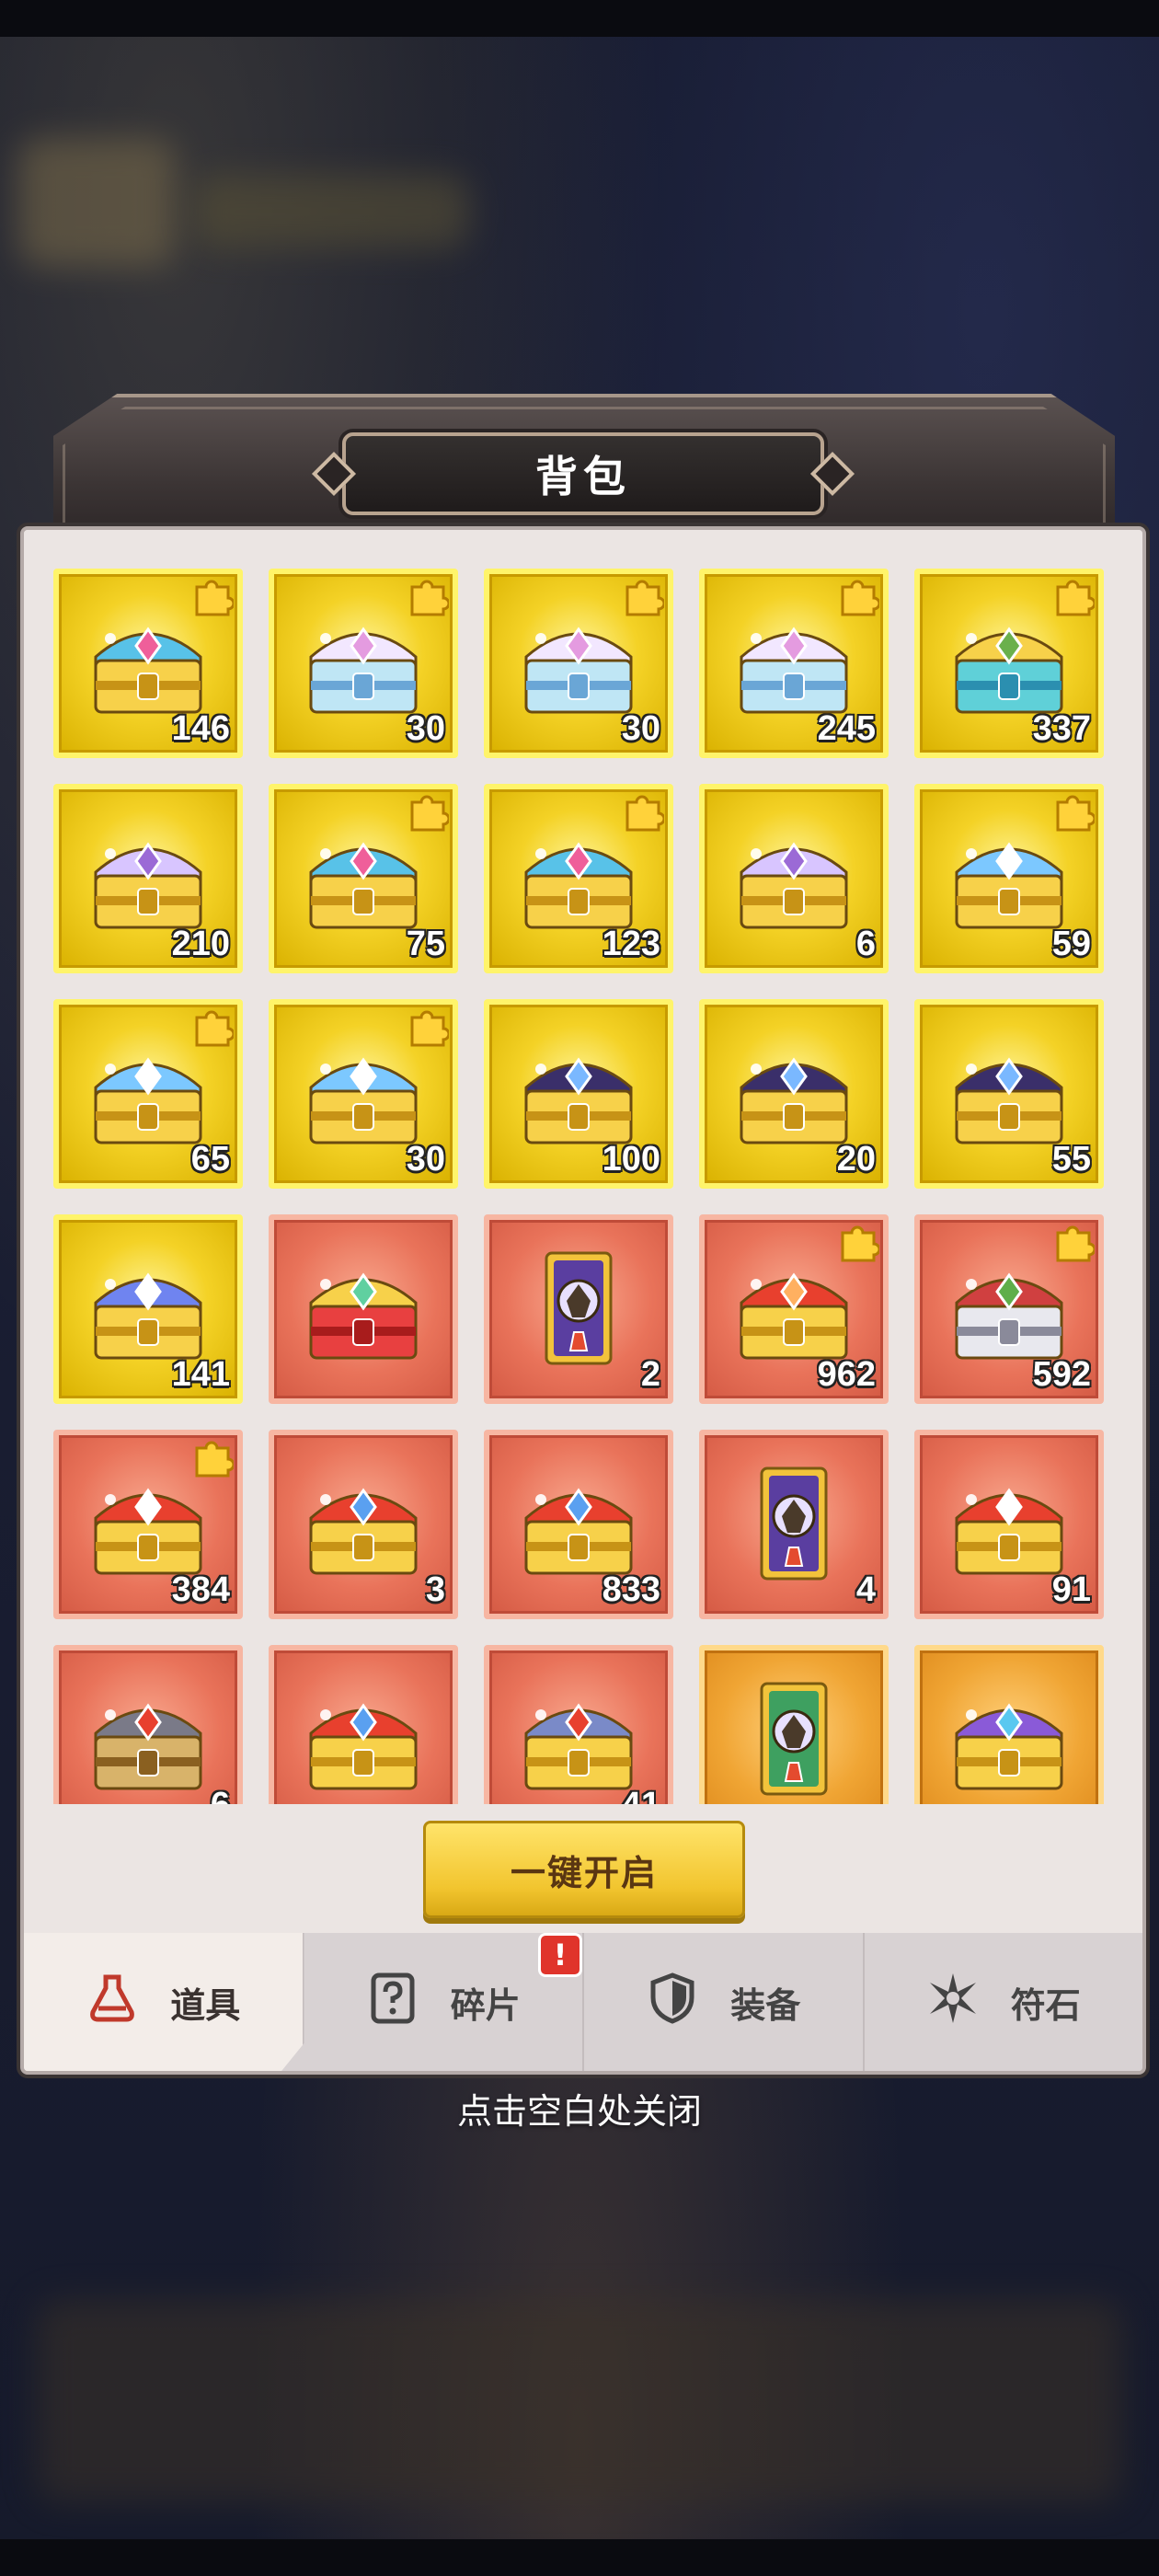 The width and height of the screenshot is (1159, 2576). Describe the element at coordinates (164, 2002) in the screenshot. I see `tab-items: 道具` at that location.